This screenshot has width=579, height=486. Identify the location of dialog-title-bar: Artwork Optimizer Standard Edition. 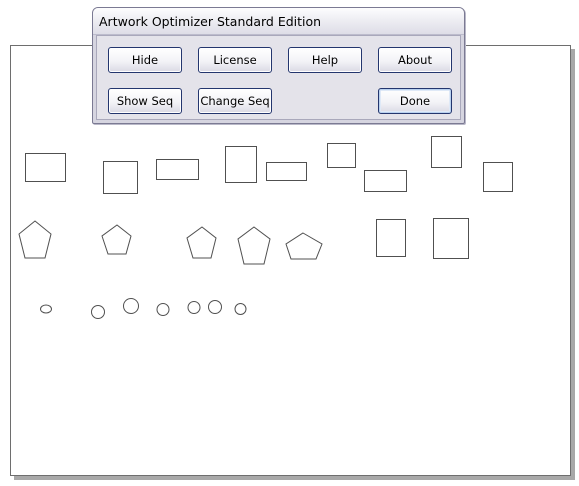
(278, 21).